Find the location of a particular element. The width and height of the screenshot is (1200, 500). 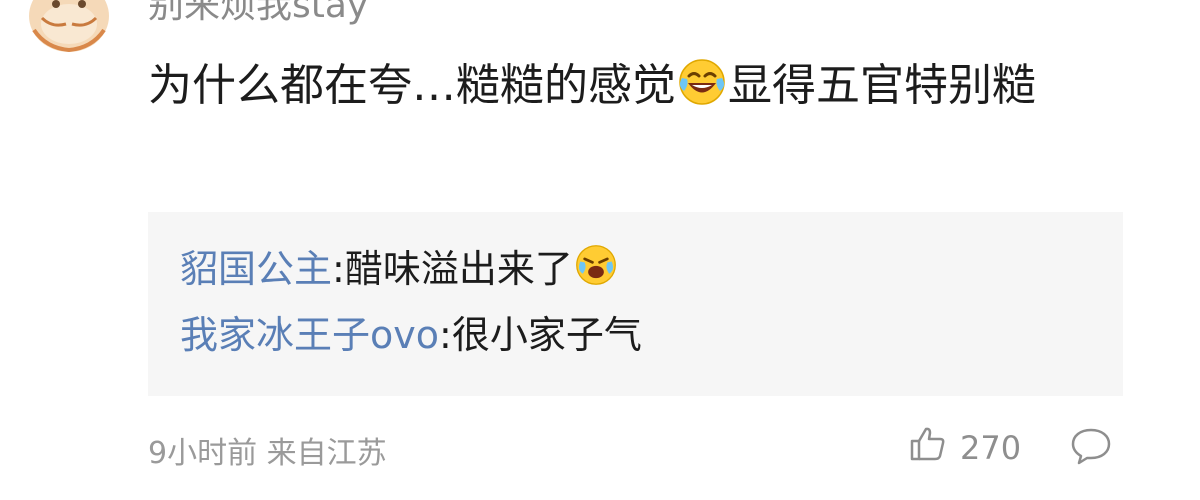

like-count: 270 is located at coordinates (991, 448).